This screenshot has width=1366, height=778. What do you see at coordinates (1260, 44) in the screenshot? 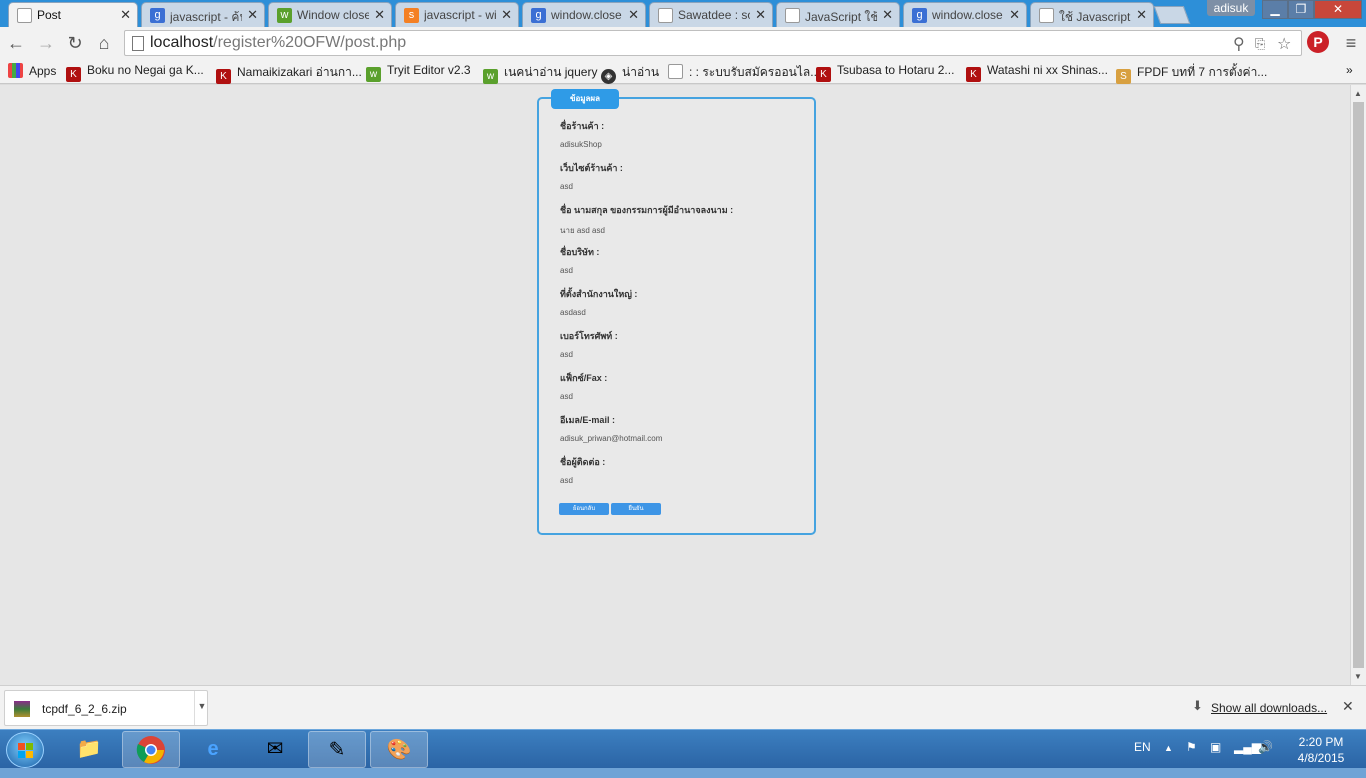
I see `translate-icon: ⎘` at bounding box center [1260, 44].